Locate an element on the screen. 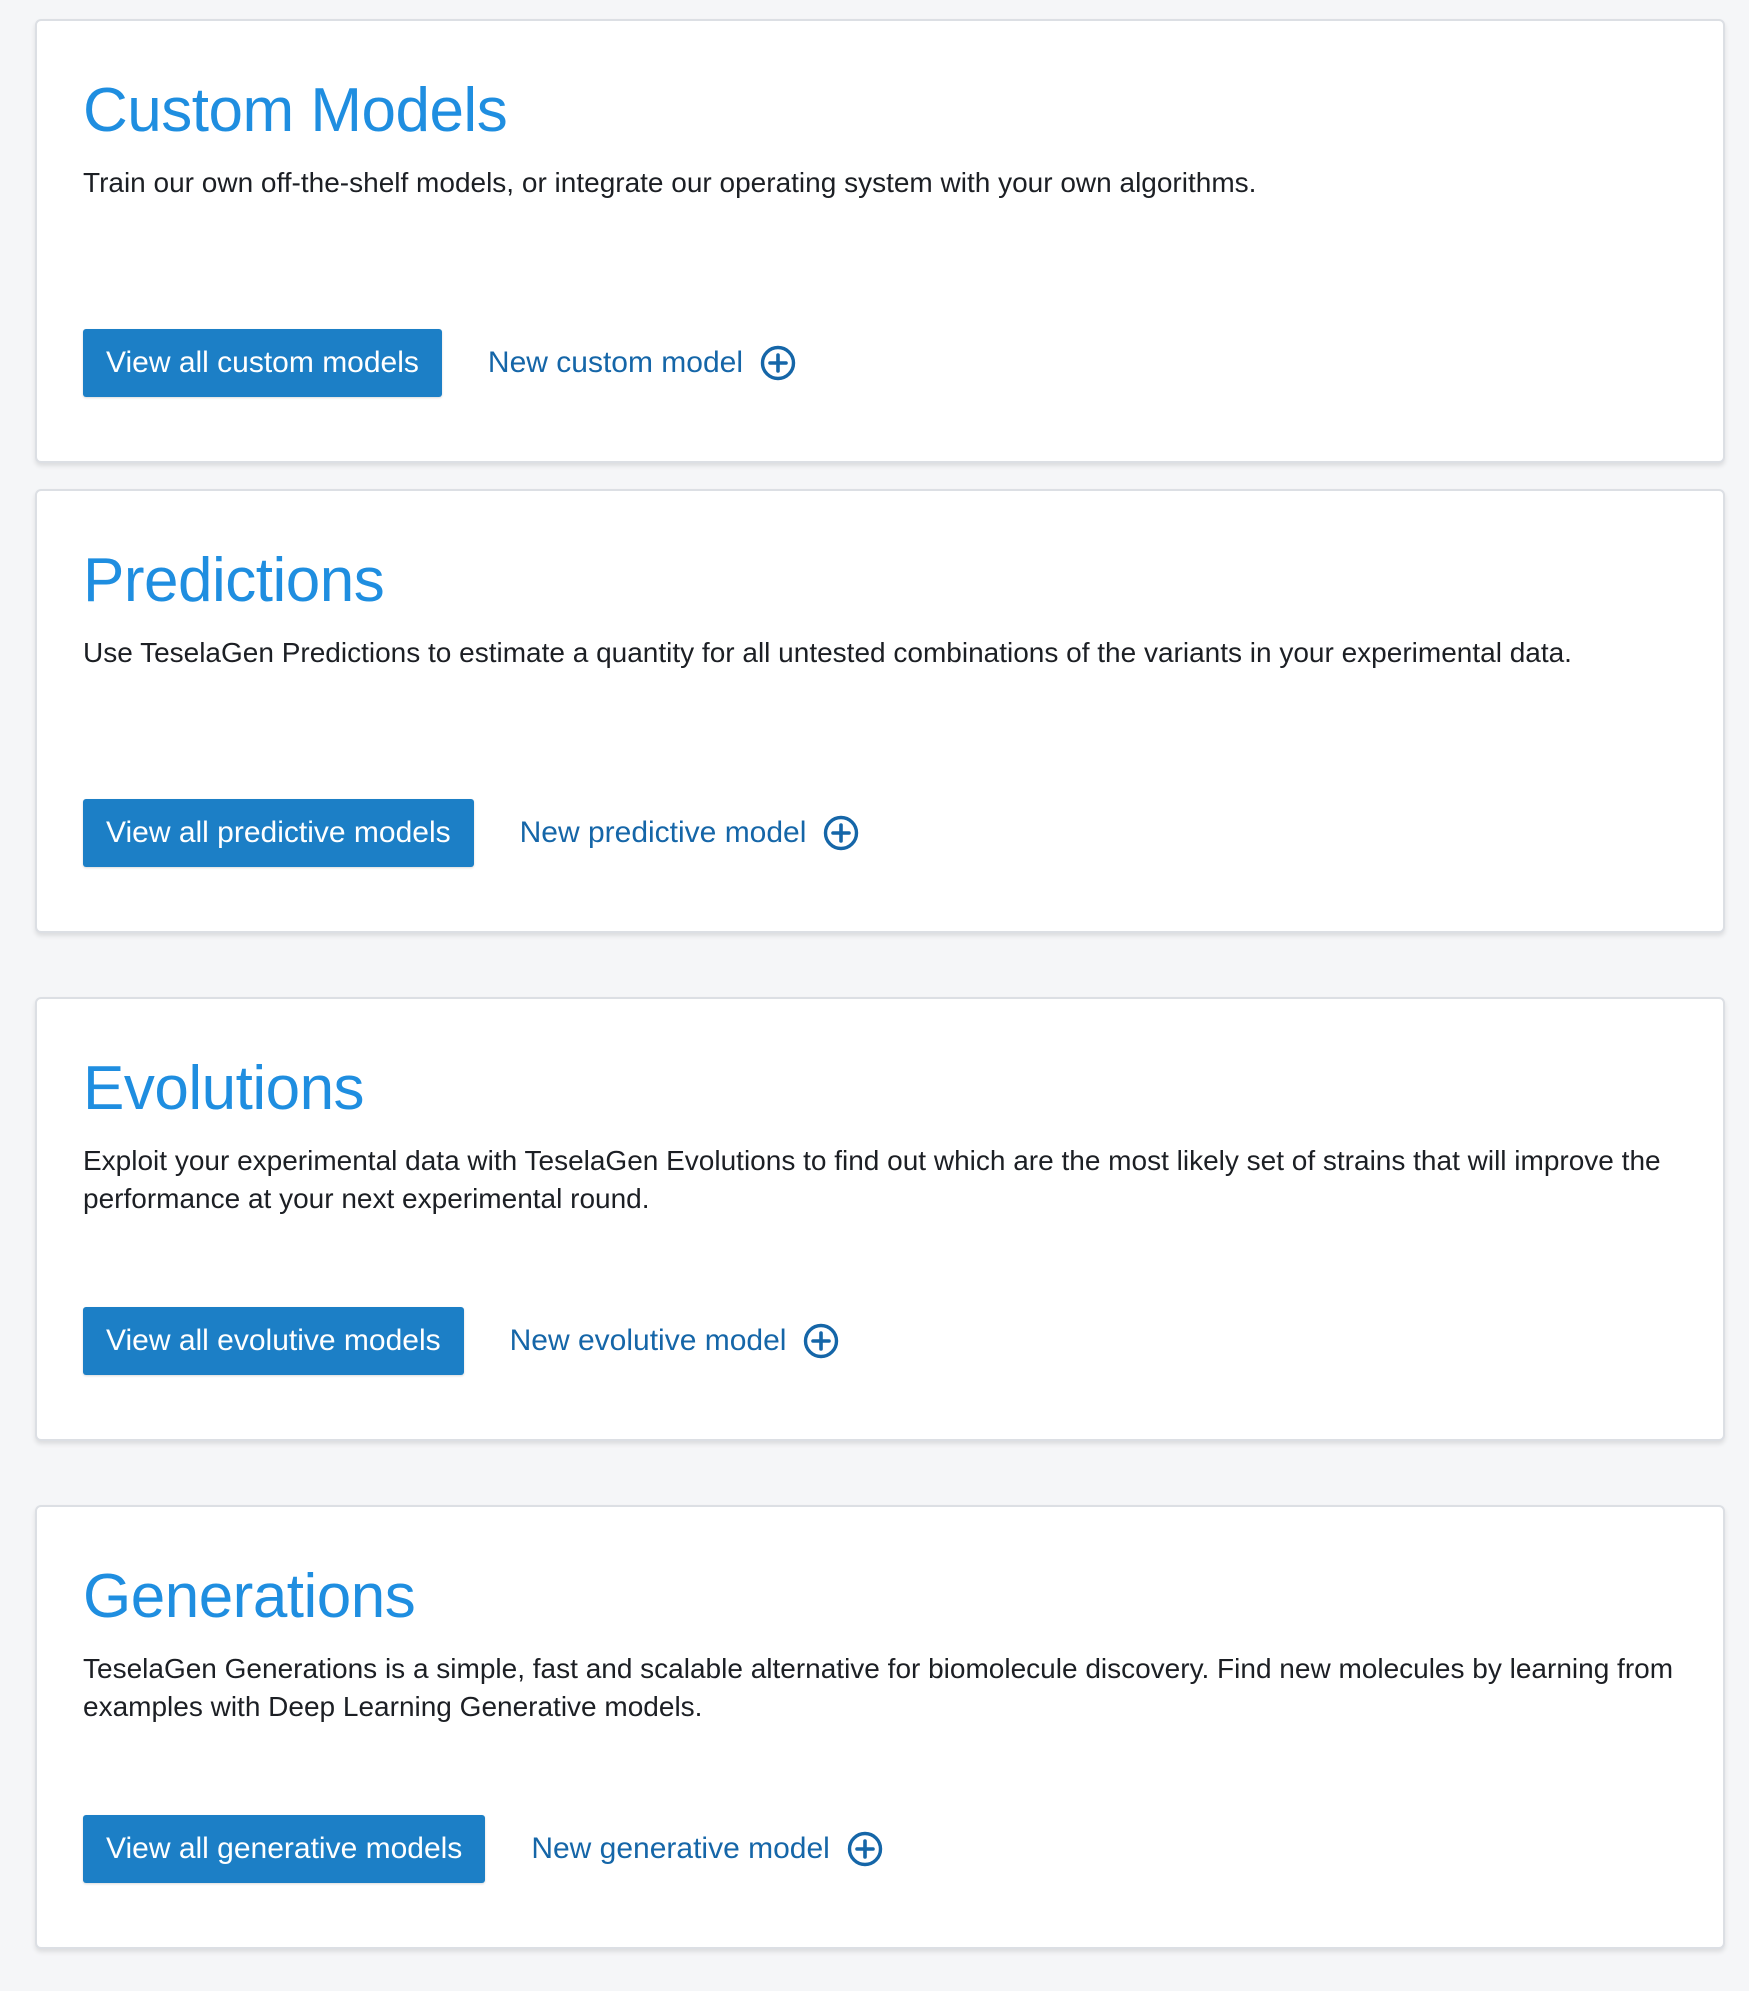 Image resolution: width=1749 pixels, height=1991 pixels. new-custom-model-label: New custom model is located at coordinates (615, 362).